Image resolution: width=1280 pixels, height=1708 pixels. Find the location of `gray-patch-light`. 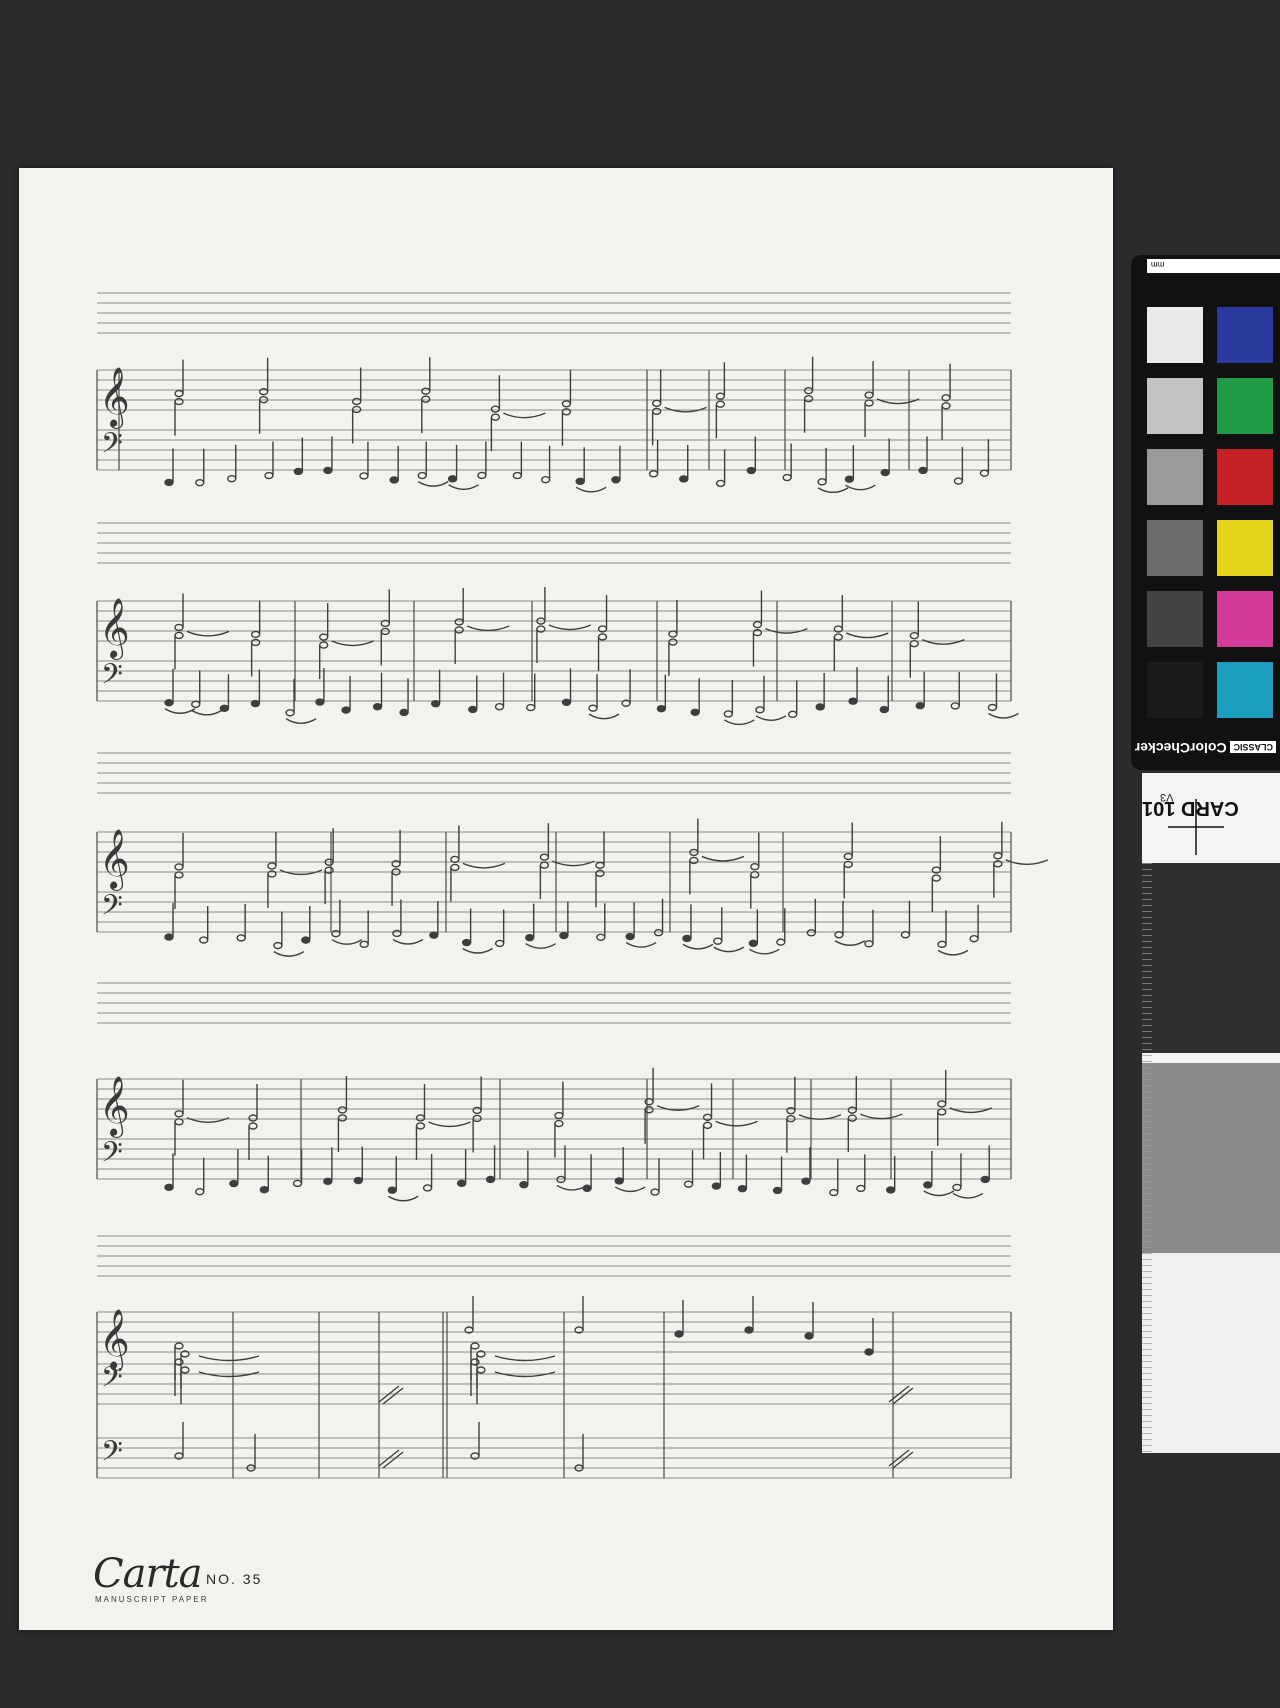

gray-patch-light is located at coordinates (1211, 1353).